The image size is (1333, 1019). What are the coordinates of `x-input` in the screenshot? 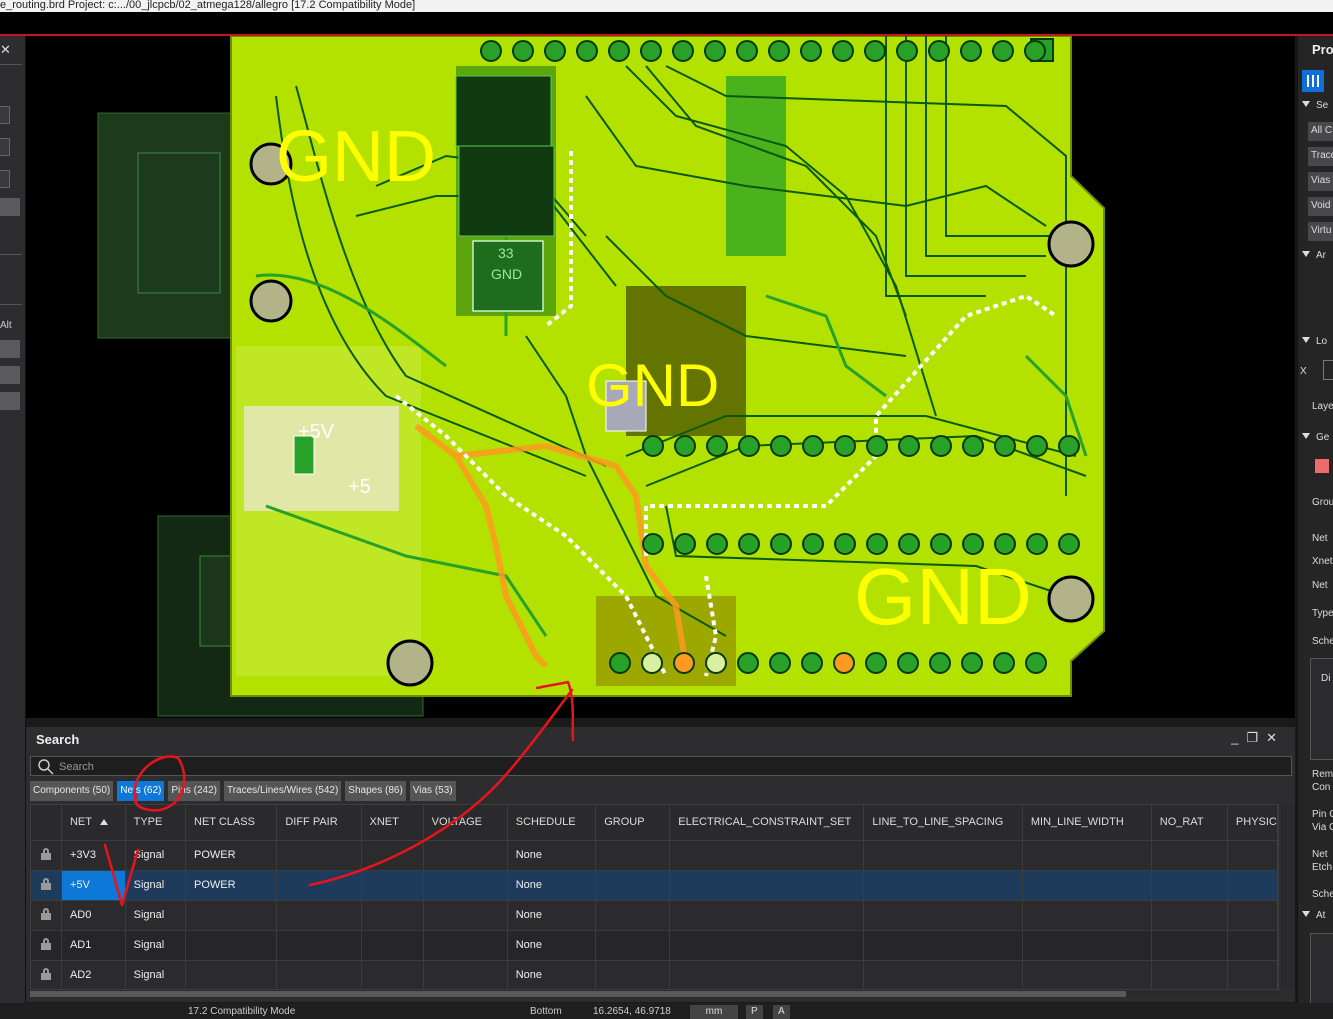 It's located at (1328, 370).